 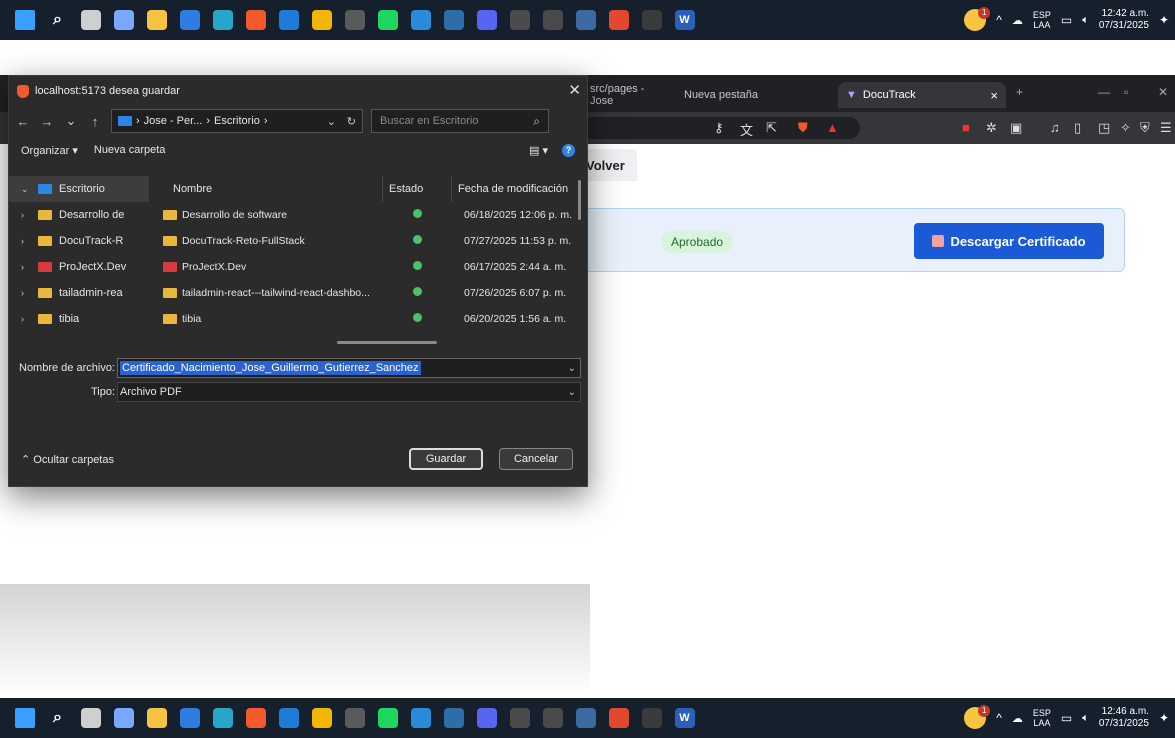 I want to click on sidebar-icon: ▣, so click(x=1016, y=128).